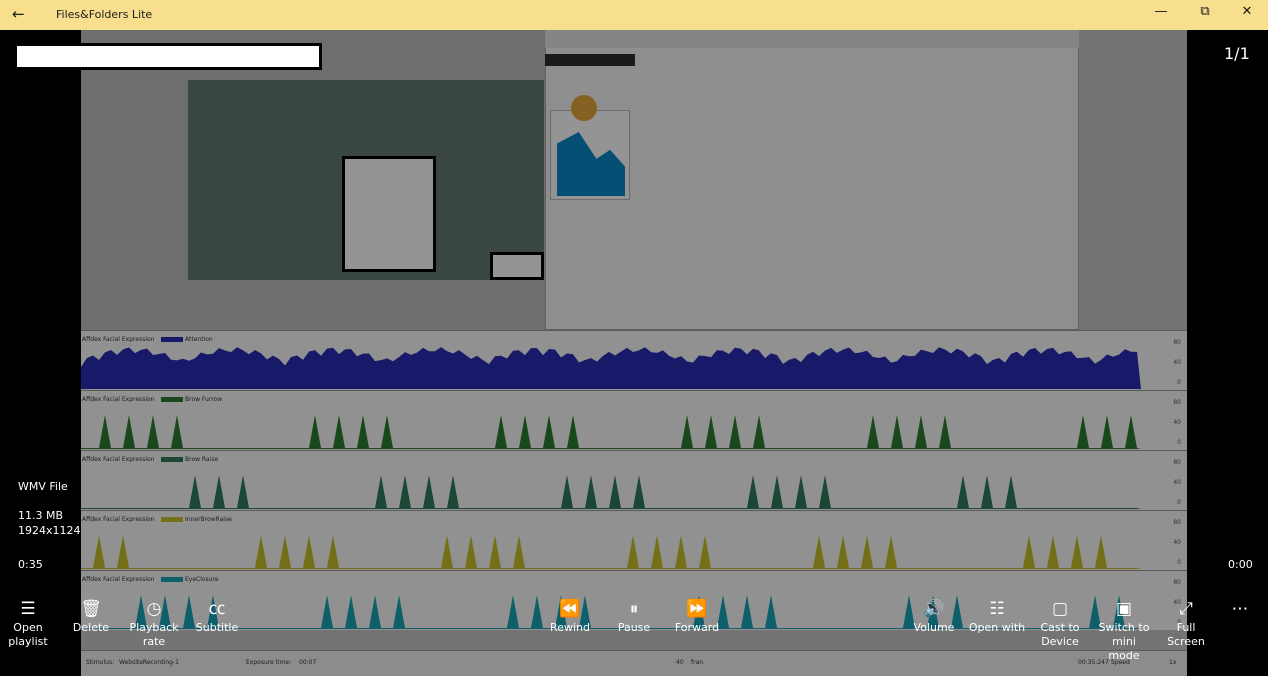 This screenshot has width=1268, height=676. What do you see at coordinates (997, 627) in the screenshot?
I see `open-with-label: Open with` at bounding box center [997, 627].